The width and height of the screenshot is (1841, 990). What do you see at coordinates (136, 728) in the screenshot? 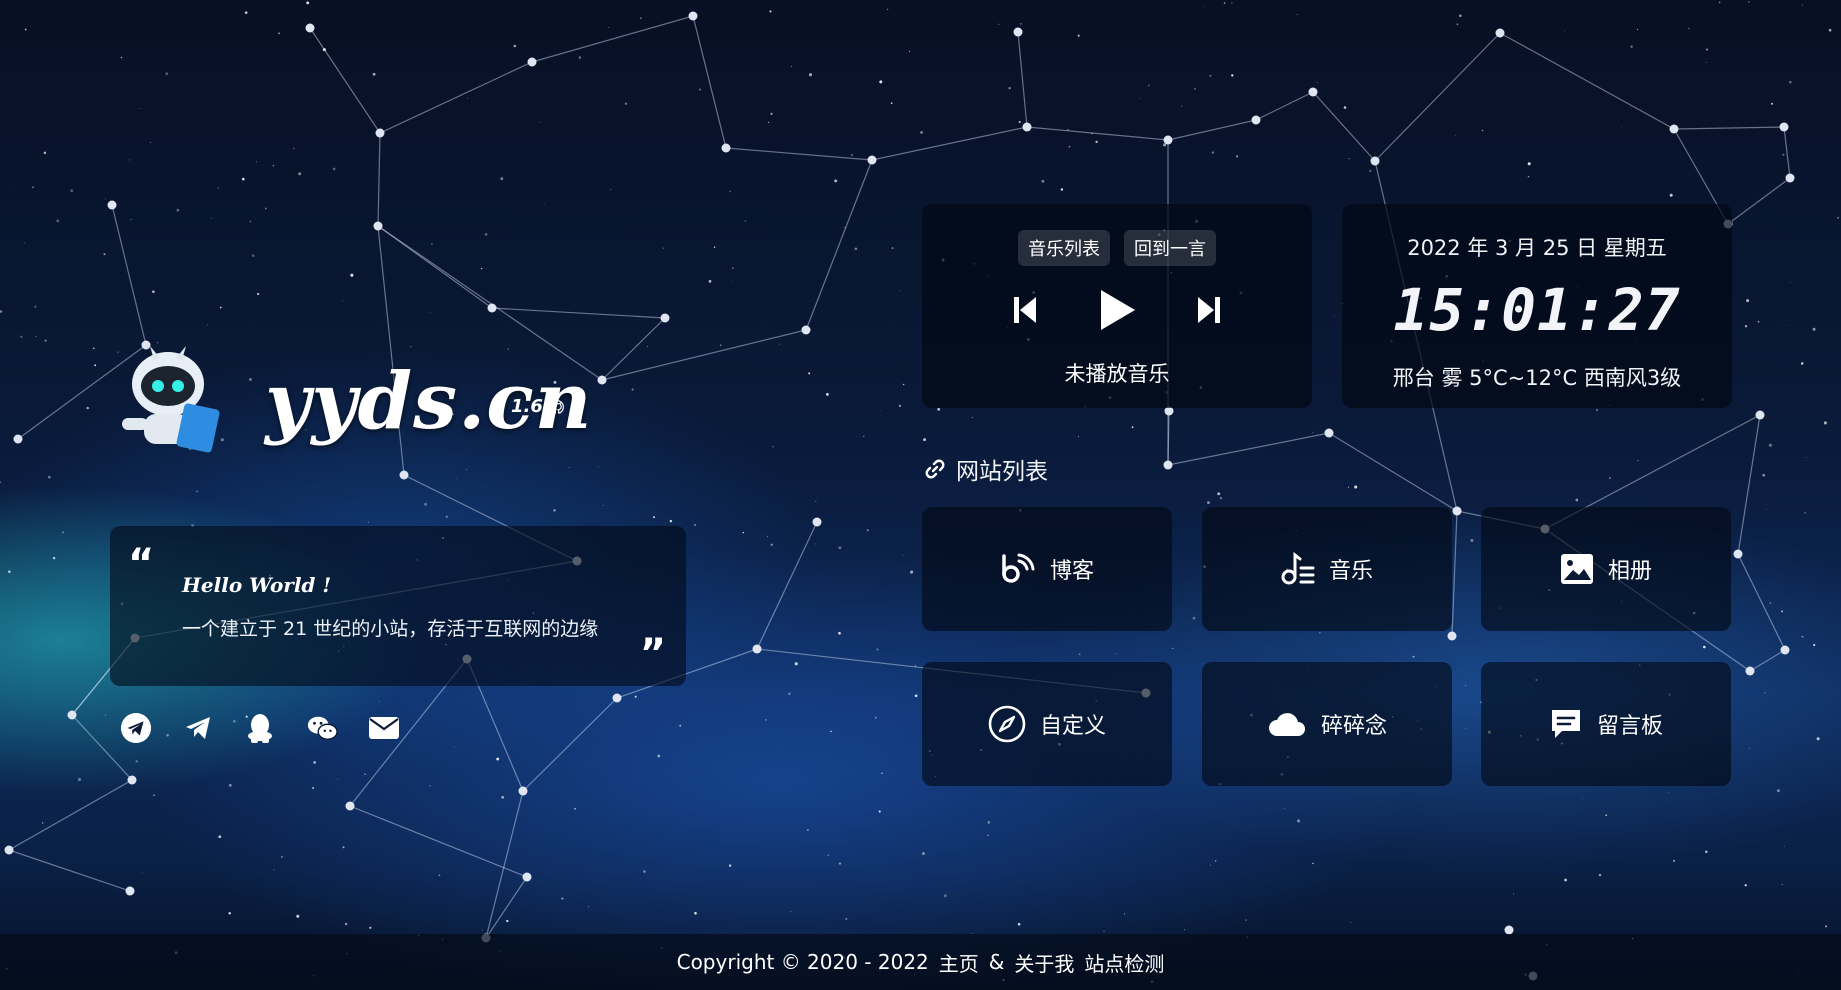
I see `telegram-circle-icon` at bounding box center [136, 728].